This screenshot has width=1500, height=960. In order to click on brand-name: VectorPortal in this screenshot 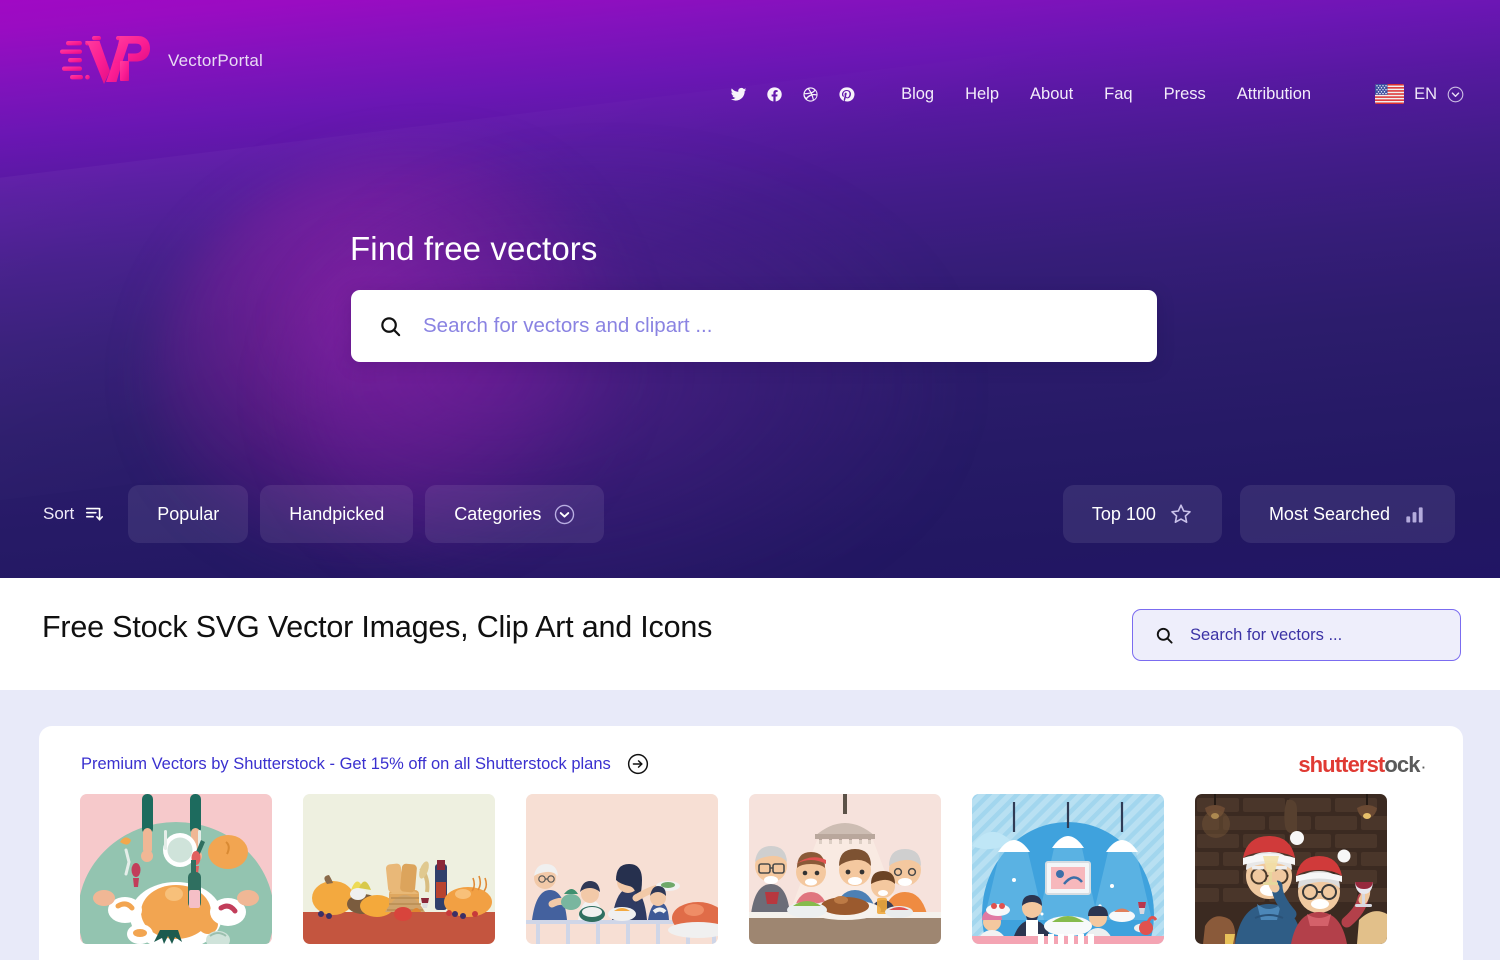, I will do `click(216, 60)`.